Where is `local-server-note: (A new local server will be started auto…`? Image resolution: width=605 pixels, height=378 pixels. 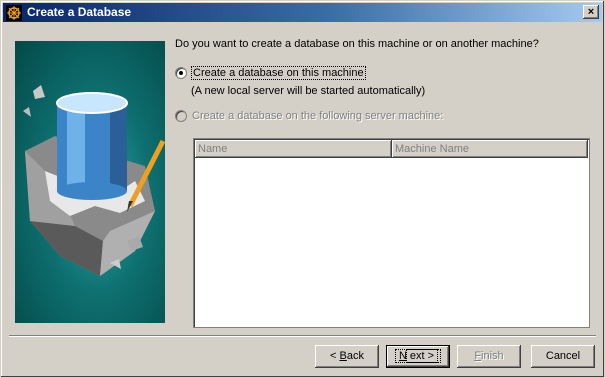 local-server-note: (A new local server will be started auto… is located at coordinates (308, 91).